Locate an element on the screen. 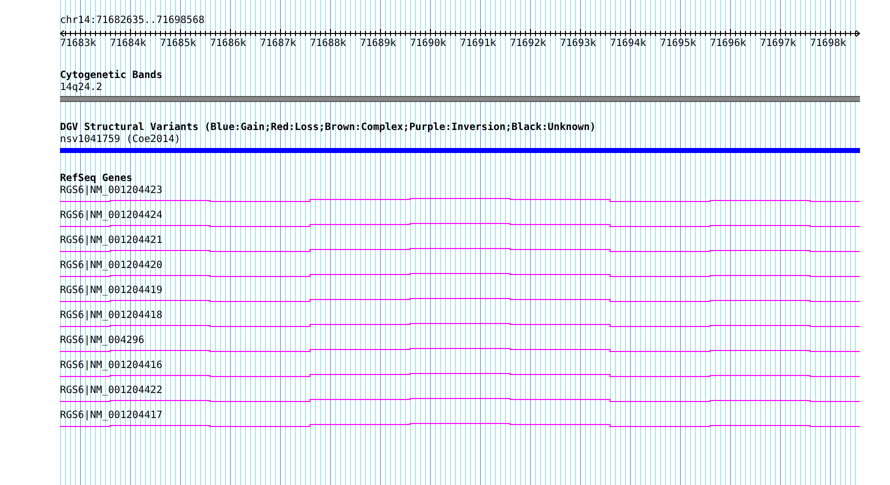 This screenshot has width=890, height=485. gene-label: RGS6|NM_001204423 is located at coordinates (112, 190).